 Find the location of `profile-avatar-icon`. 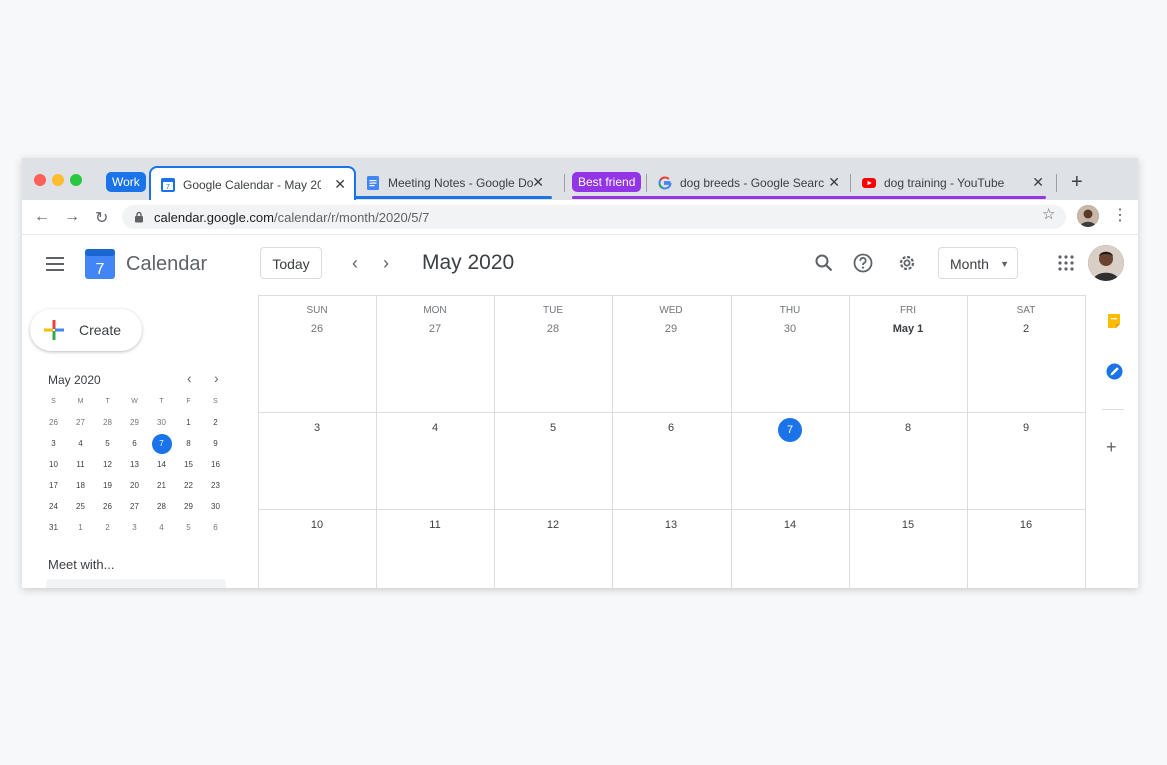

profile-avatar-icon is located at coordinates (1088, 216).